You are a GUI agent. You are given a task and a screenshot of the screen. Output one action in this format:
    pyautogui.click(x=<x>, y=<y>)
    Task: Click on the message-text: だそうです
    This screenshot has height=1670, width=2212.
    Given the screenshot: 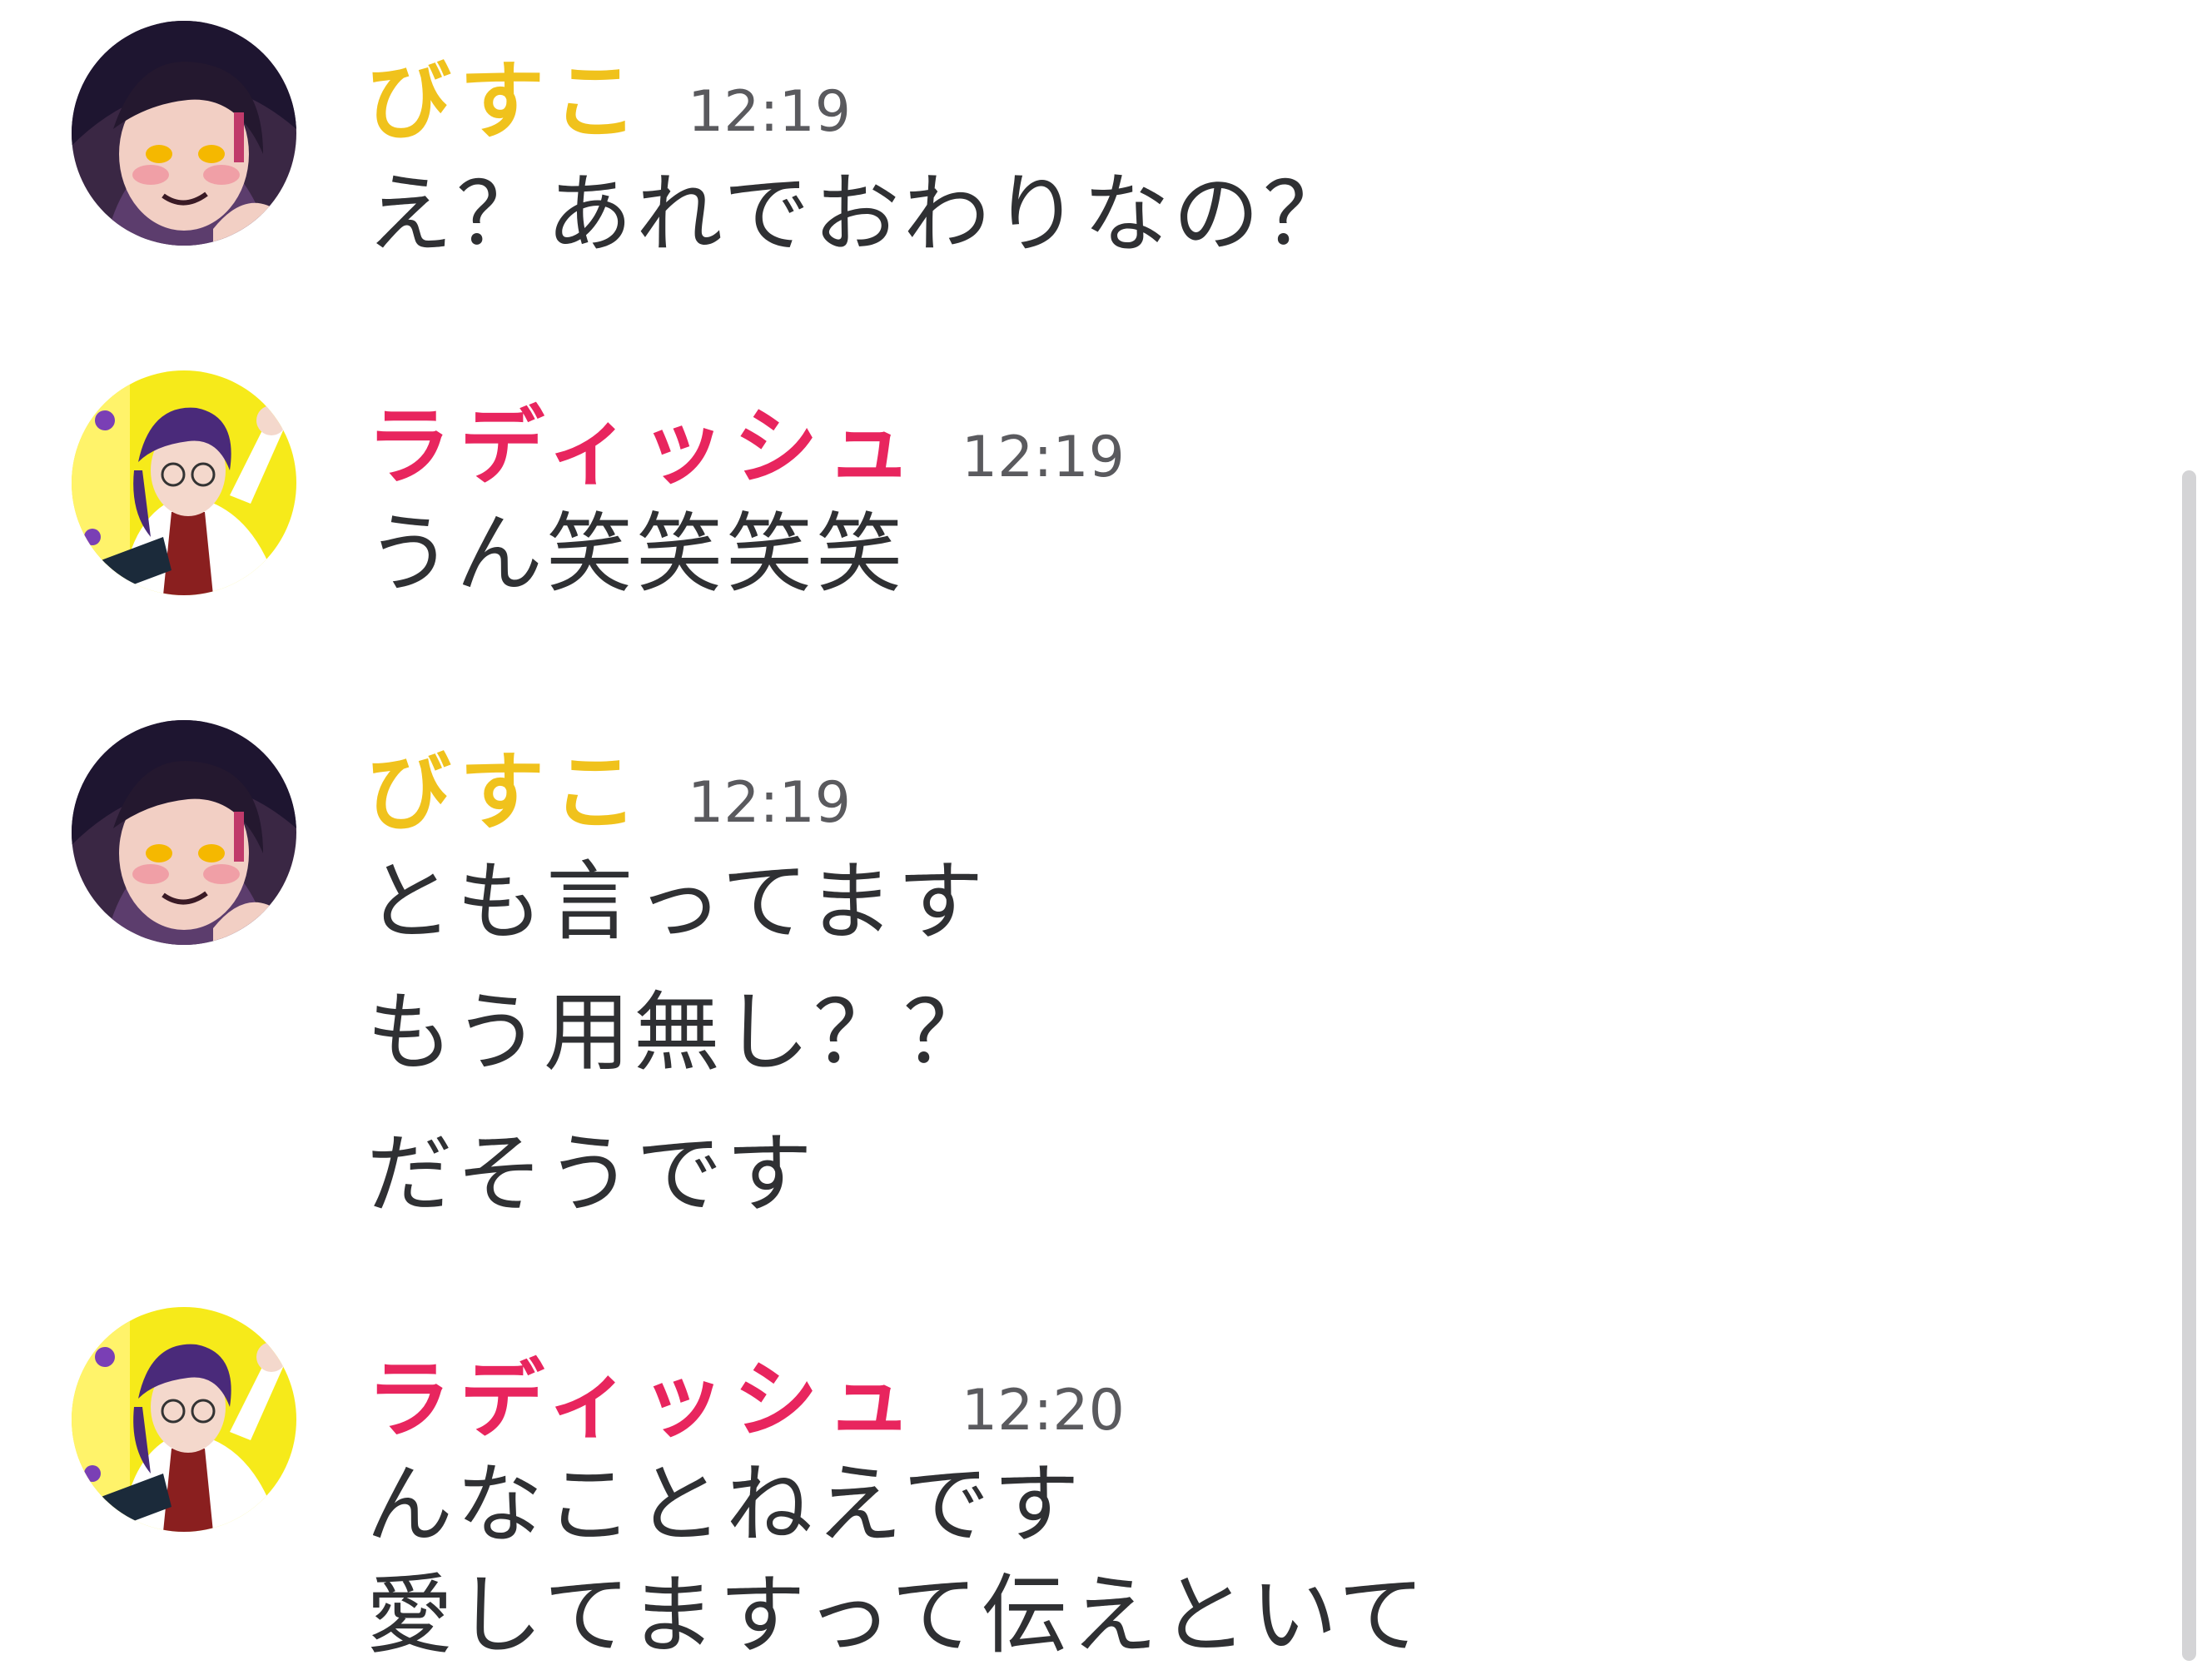 What is the action you would take?
    pyautogui.click(x=591, y=1174)
    